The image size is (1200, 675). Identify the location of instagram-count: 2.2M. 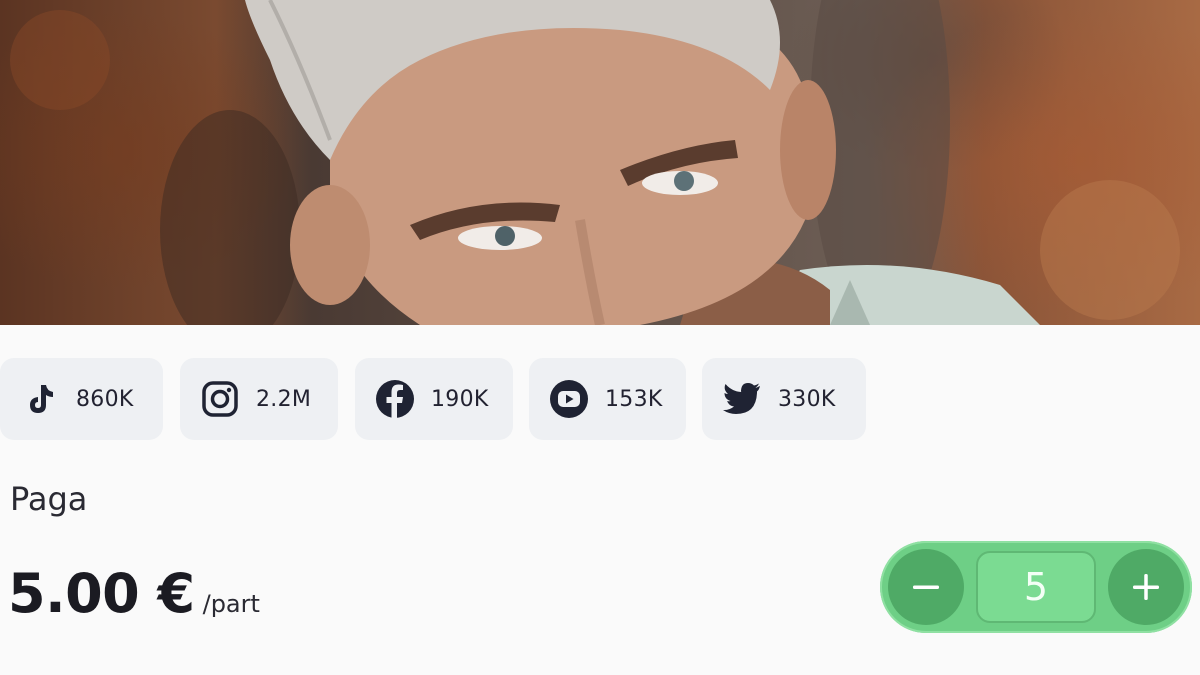
(284, 399).